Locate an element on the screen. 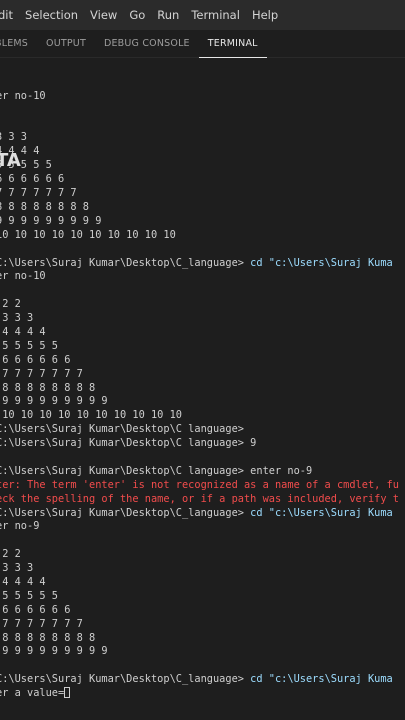 The width and height of the screenshot is (405, 720). terminal-line: er a value= is located at coordinates (202, 694).